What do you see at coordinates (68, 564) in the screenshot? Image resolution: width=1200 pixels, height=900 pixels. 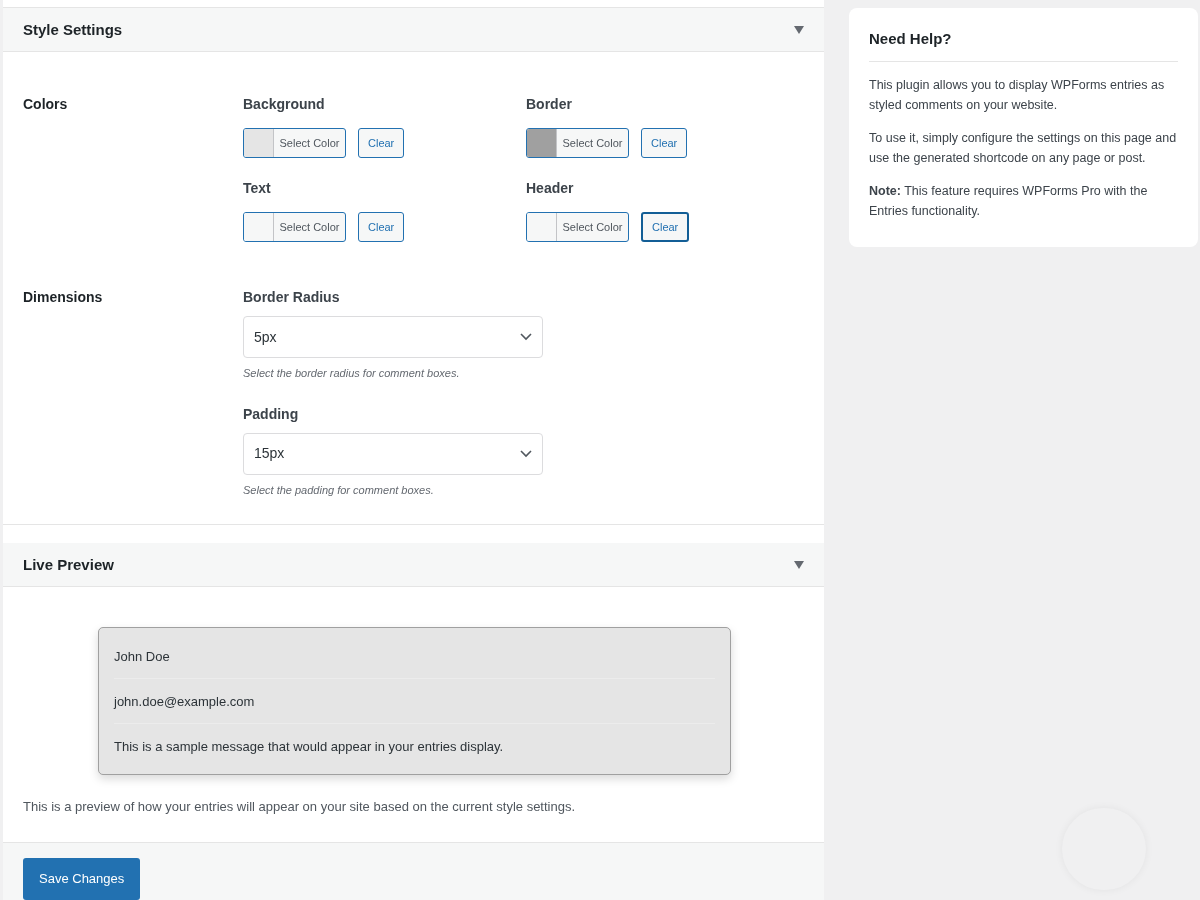 I see `section-title: Live Preview` at bounding box center [68, 564].